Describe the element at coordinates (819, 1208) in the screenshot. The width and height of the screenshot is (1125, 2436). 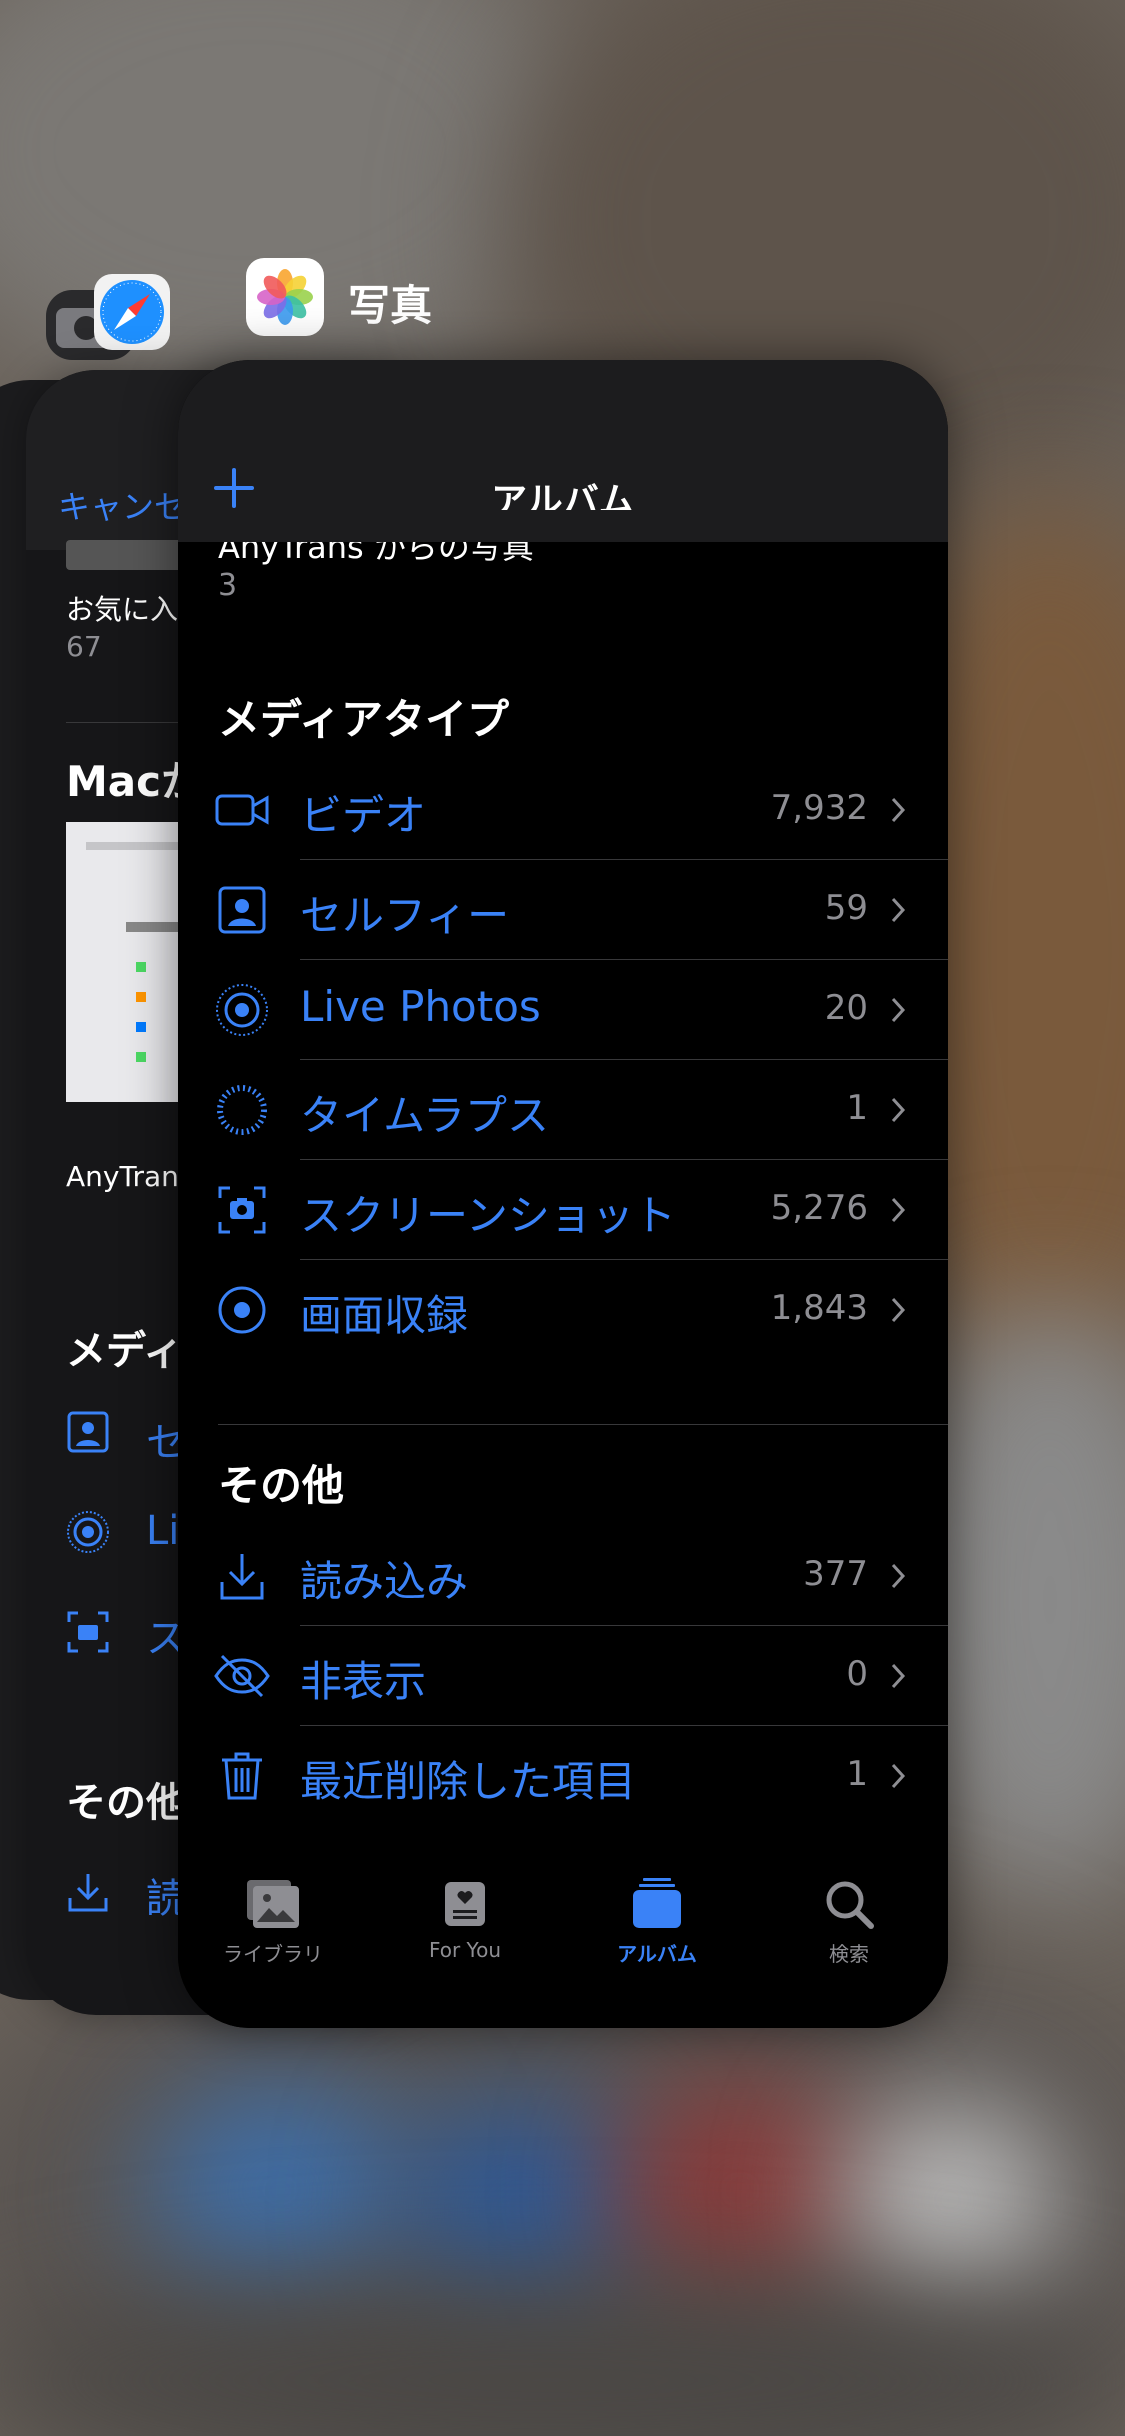
I see `row-count: 5,276` at that location.